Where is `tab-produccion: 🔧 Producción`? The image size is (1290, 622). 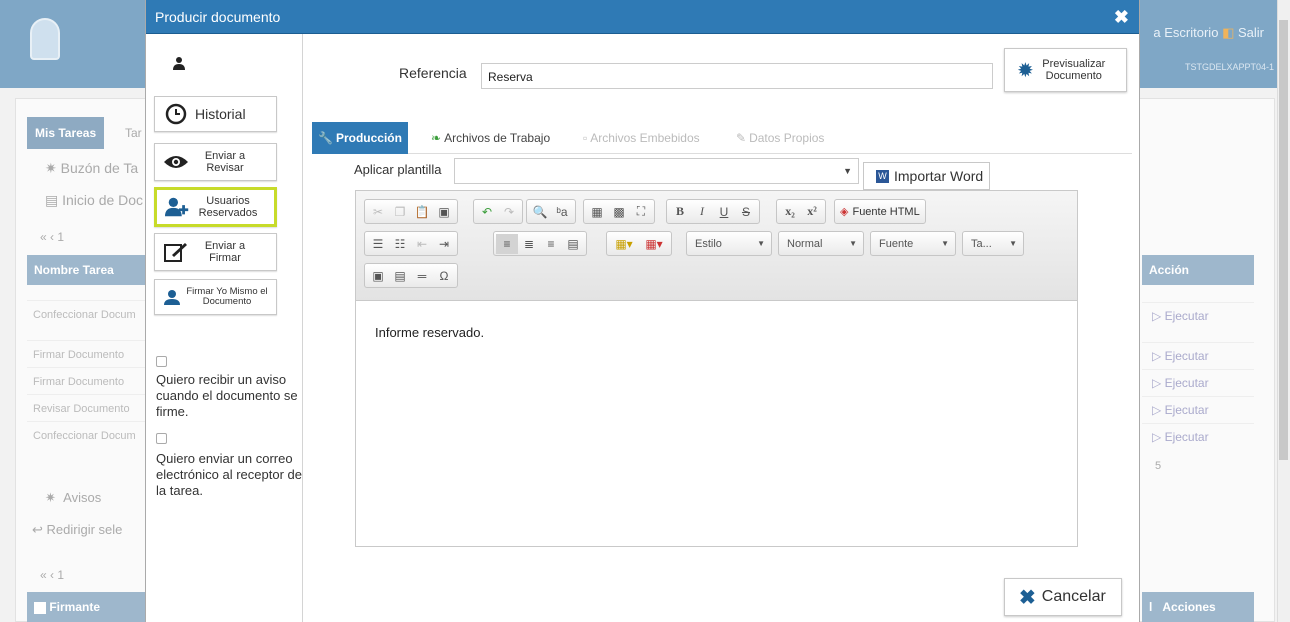 tab-produccion: 🔧 Producción is located at coordinates (360, 138).